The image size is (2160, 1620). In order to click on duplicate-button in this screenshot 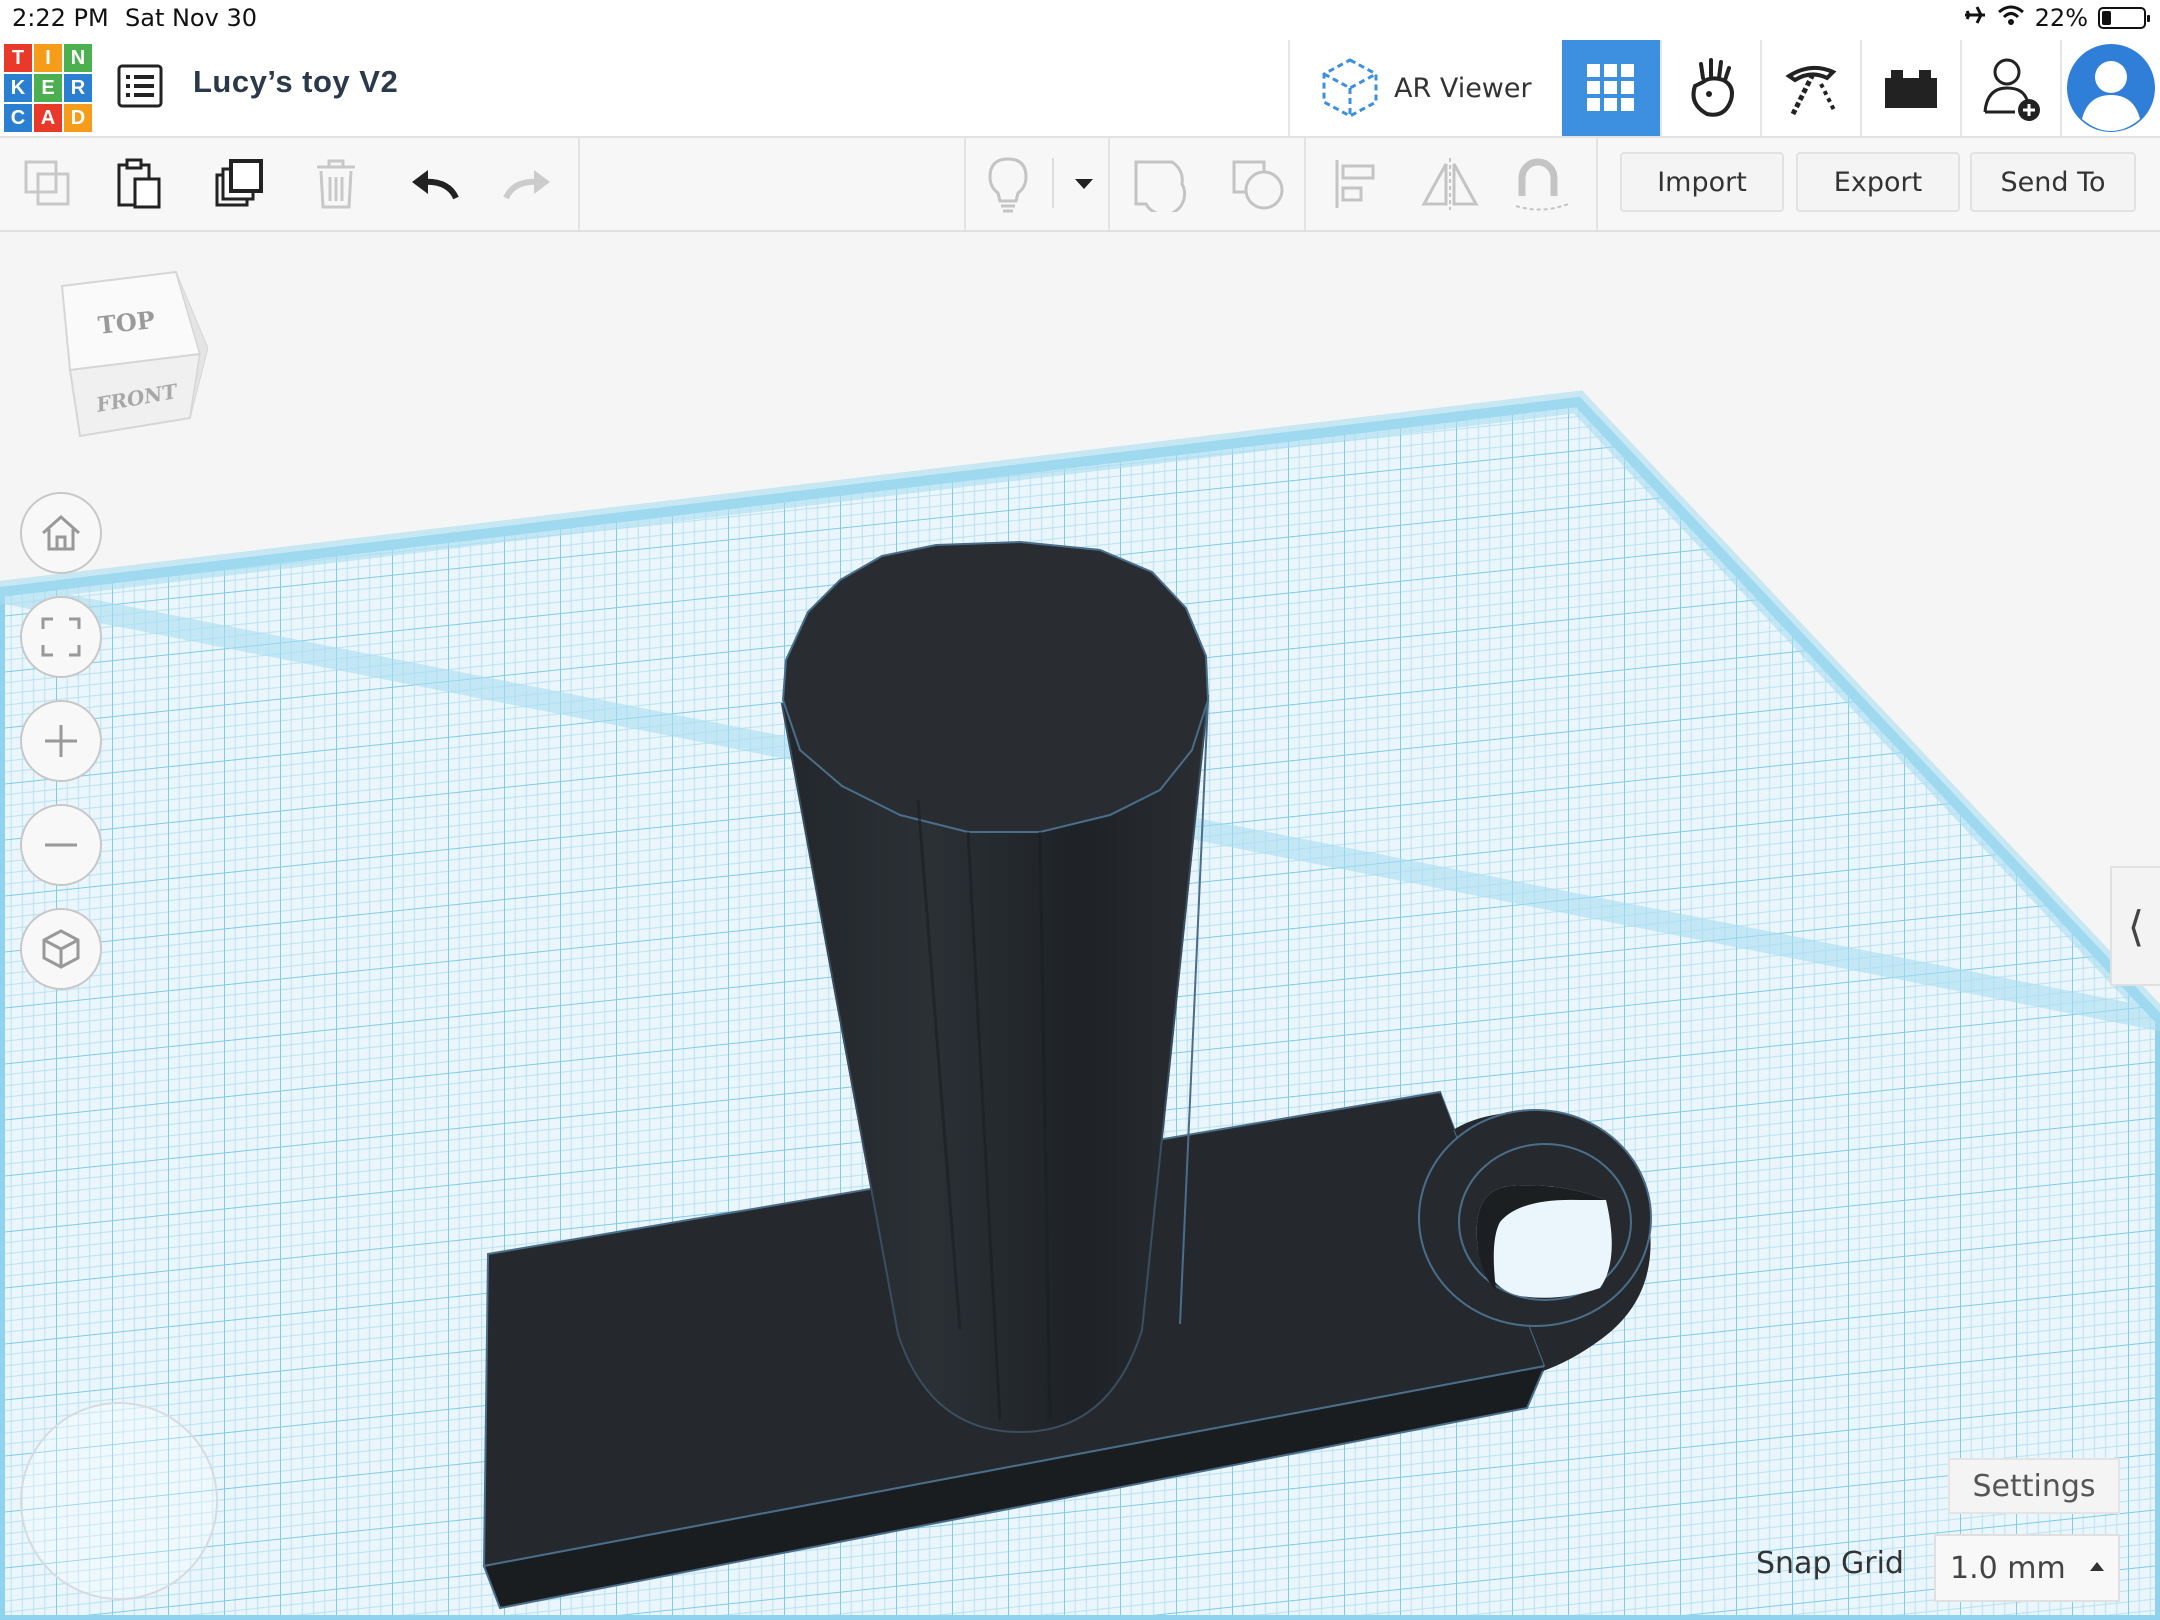, I will do `click(240, 184)`.